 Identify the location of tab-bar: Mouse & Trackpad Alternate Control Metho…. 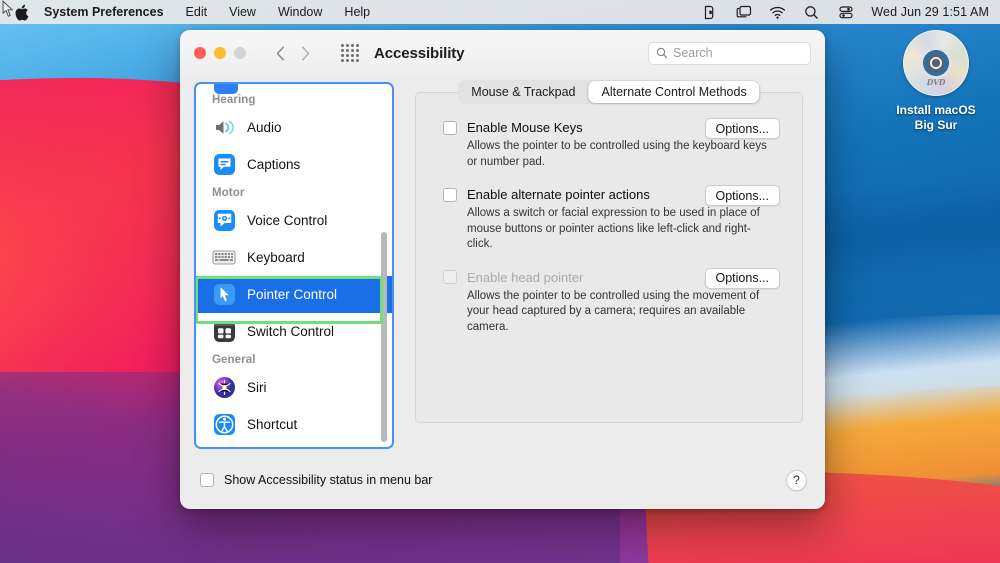
(609, 92).